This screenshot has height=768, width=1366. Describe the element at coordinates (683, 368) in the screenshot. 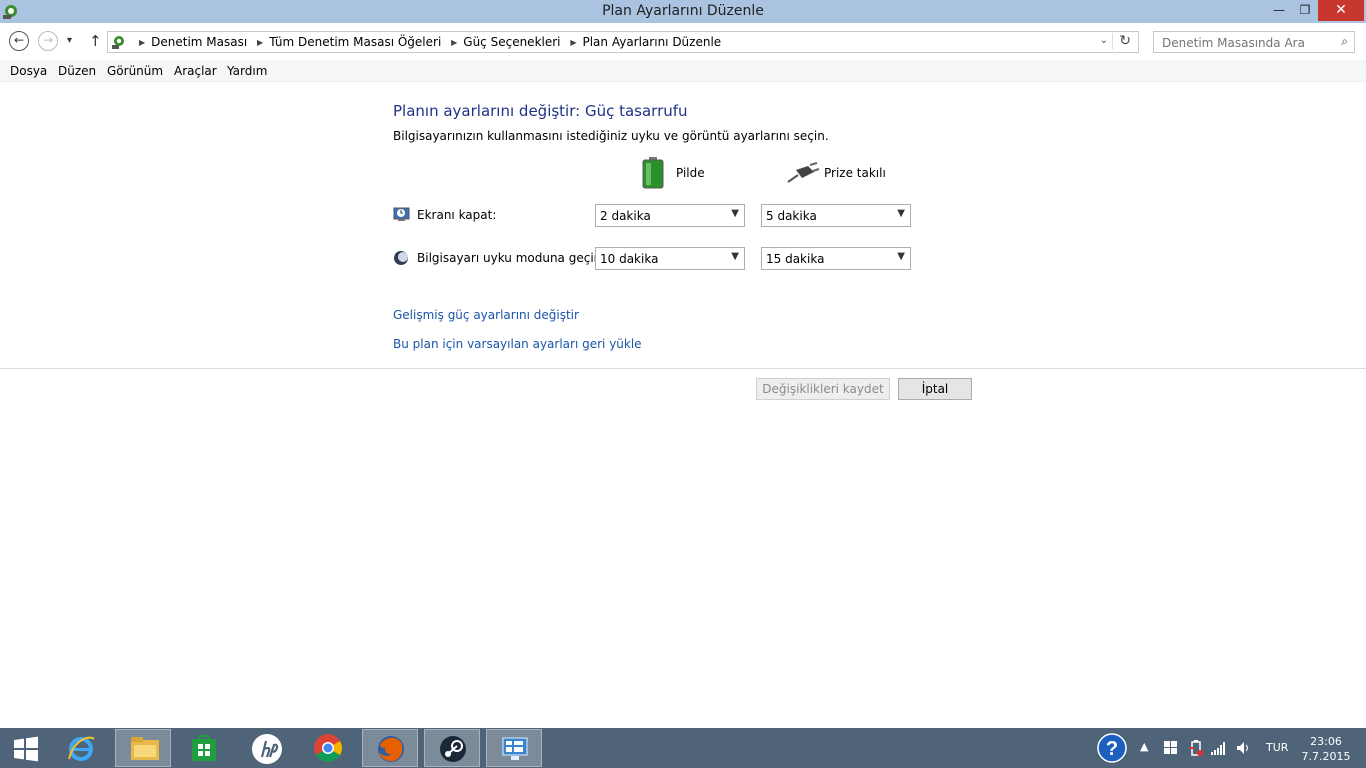

I see `divider` at that location.